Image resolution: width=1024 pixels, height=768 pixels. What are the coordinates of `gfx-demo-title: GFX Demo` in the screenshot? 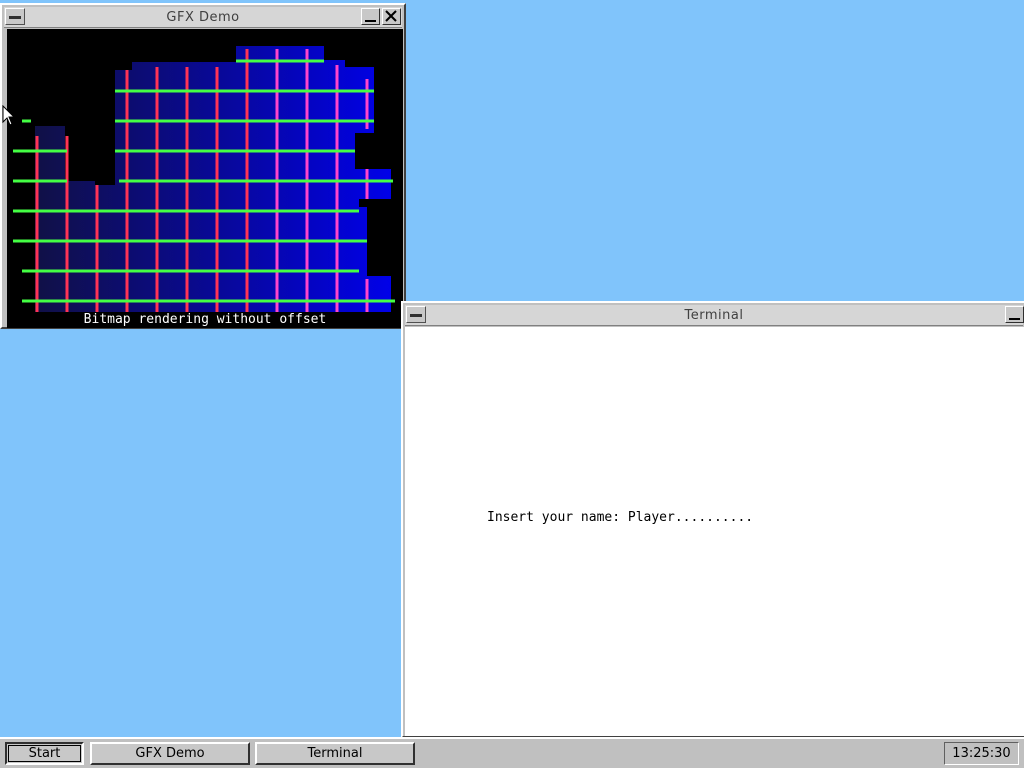 It's located at (203, 17).